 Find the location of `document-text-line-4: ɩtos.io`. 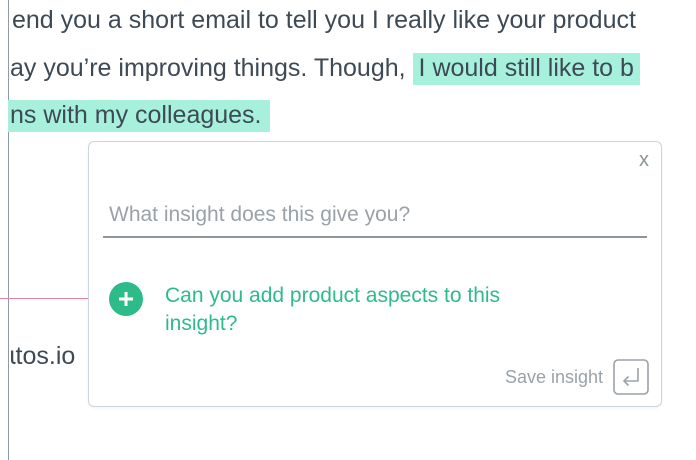

document-text-line-4: ɩtos.io is located at coordinates (43, 356).